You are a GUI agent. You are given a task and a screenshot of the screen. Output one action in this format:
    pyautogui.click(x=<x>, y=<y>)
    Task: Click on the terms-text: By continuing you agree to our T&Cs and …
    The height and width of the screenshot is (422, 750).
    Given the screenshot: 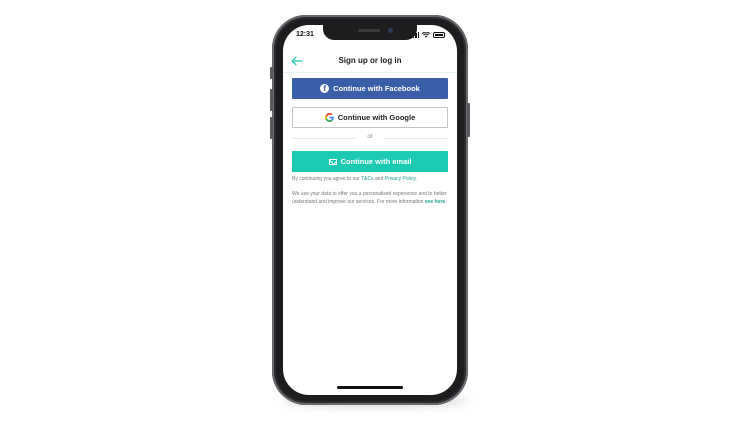 What is the action you would take?
    pyautogui.click(x=371, y=179)
    